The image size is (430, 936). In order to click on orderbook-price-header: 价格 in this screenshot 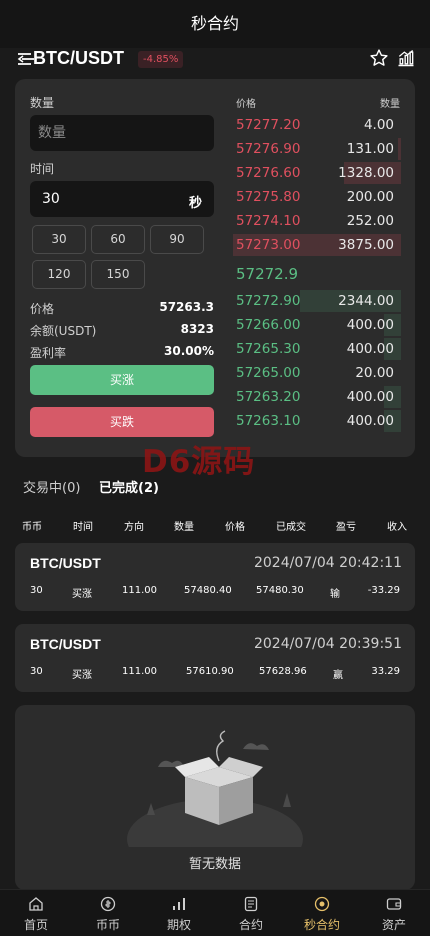, I will do `click(246, 104)`.